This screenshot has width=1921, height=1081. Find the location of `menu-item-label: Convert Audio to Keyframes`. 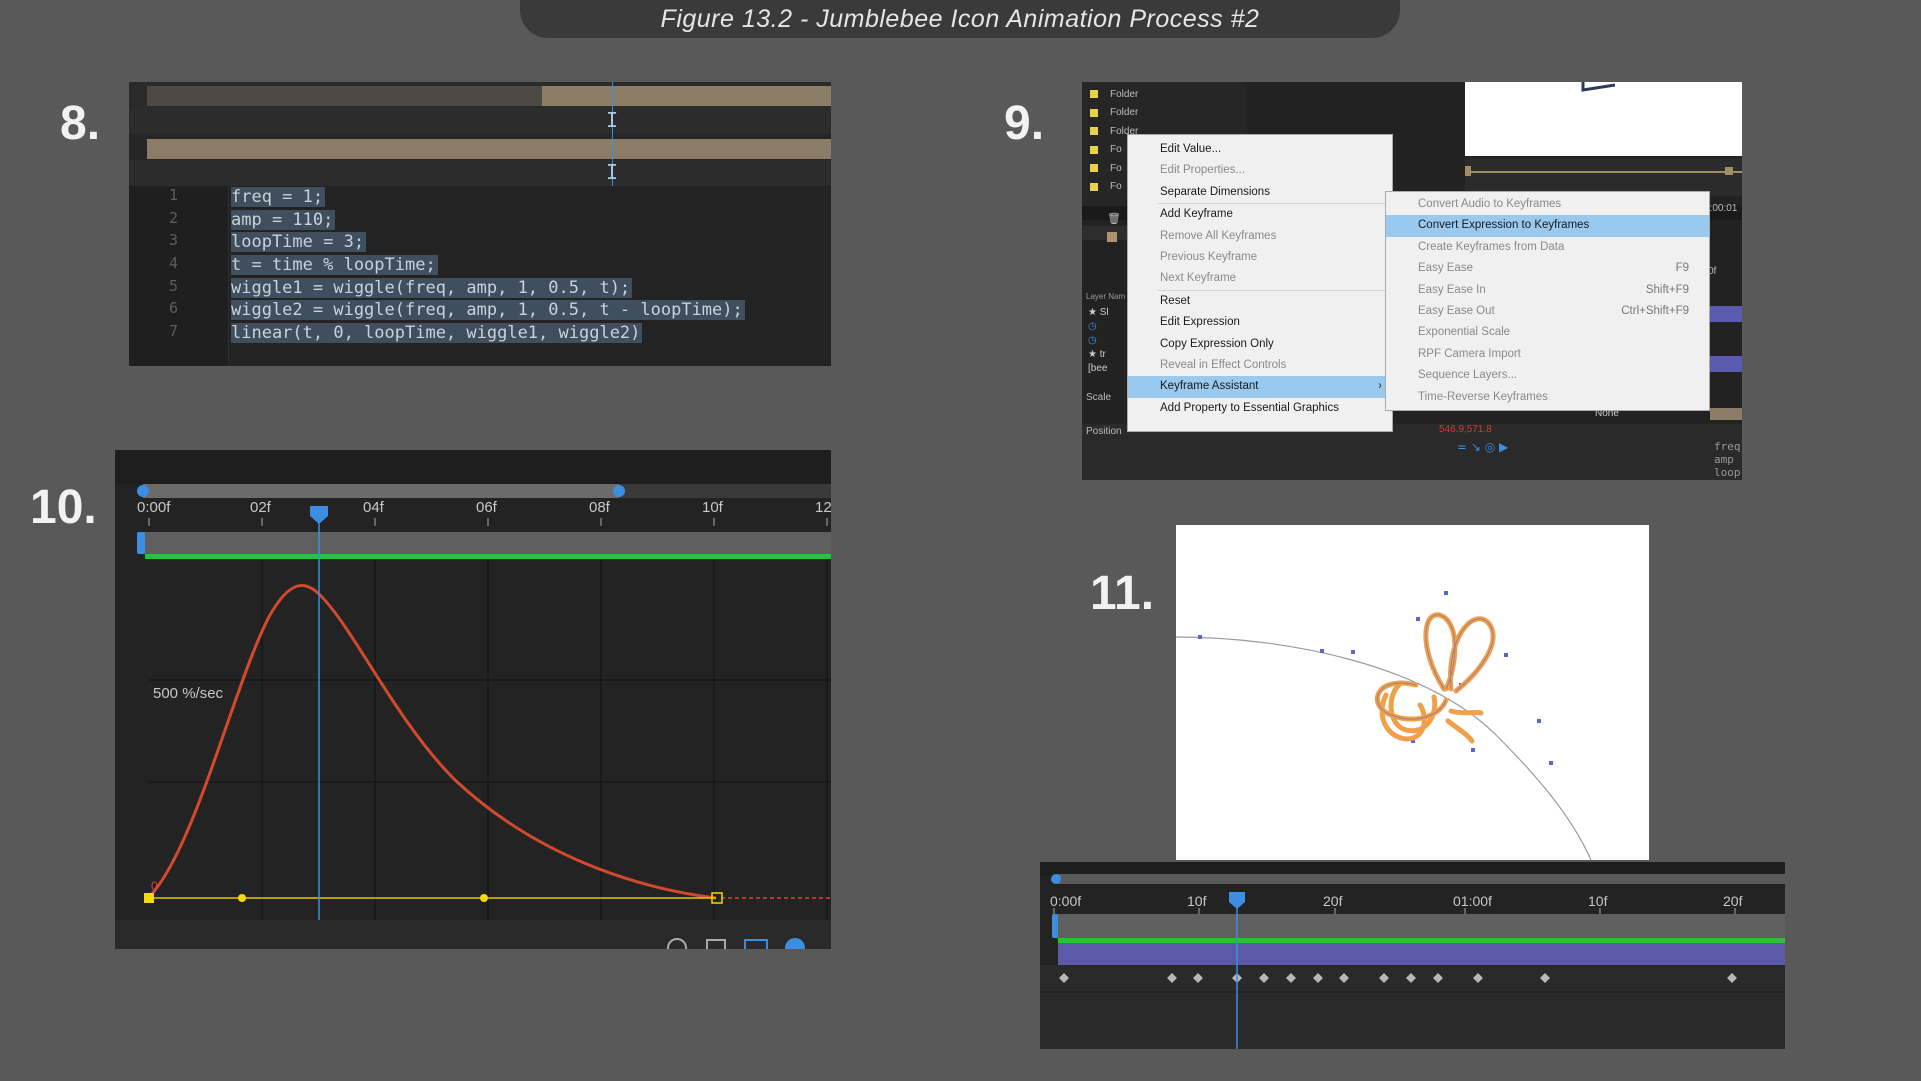

menu-item-label: Convert Audio to Keyframes is located at coordinates (1490, 204).